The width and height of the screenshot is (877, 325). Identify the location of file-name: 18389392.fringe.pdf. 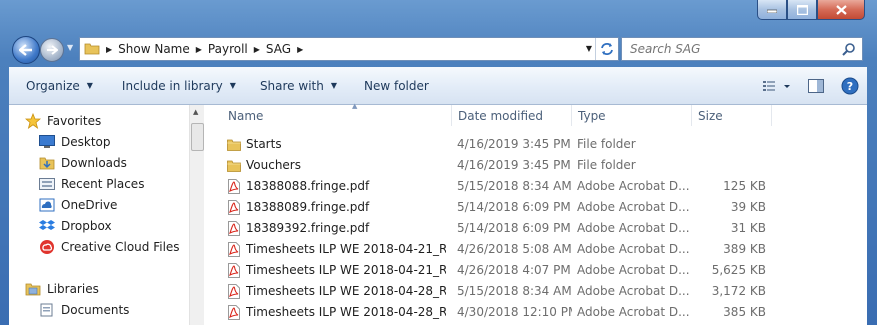
(308, 228).